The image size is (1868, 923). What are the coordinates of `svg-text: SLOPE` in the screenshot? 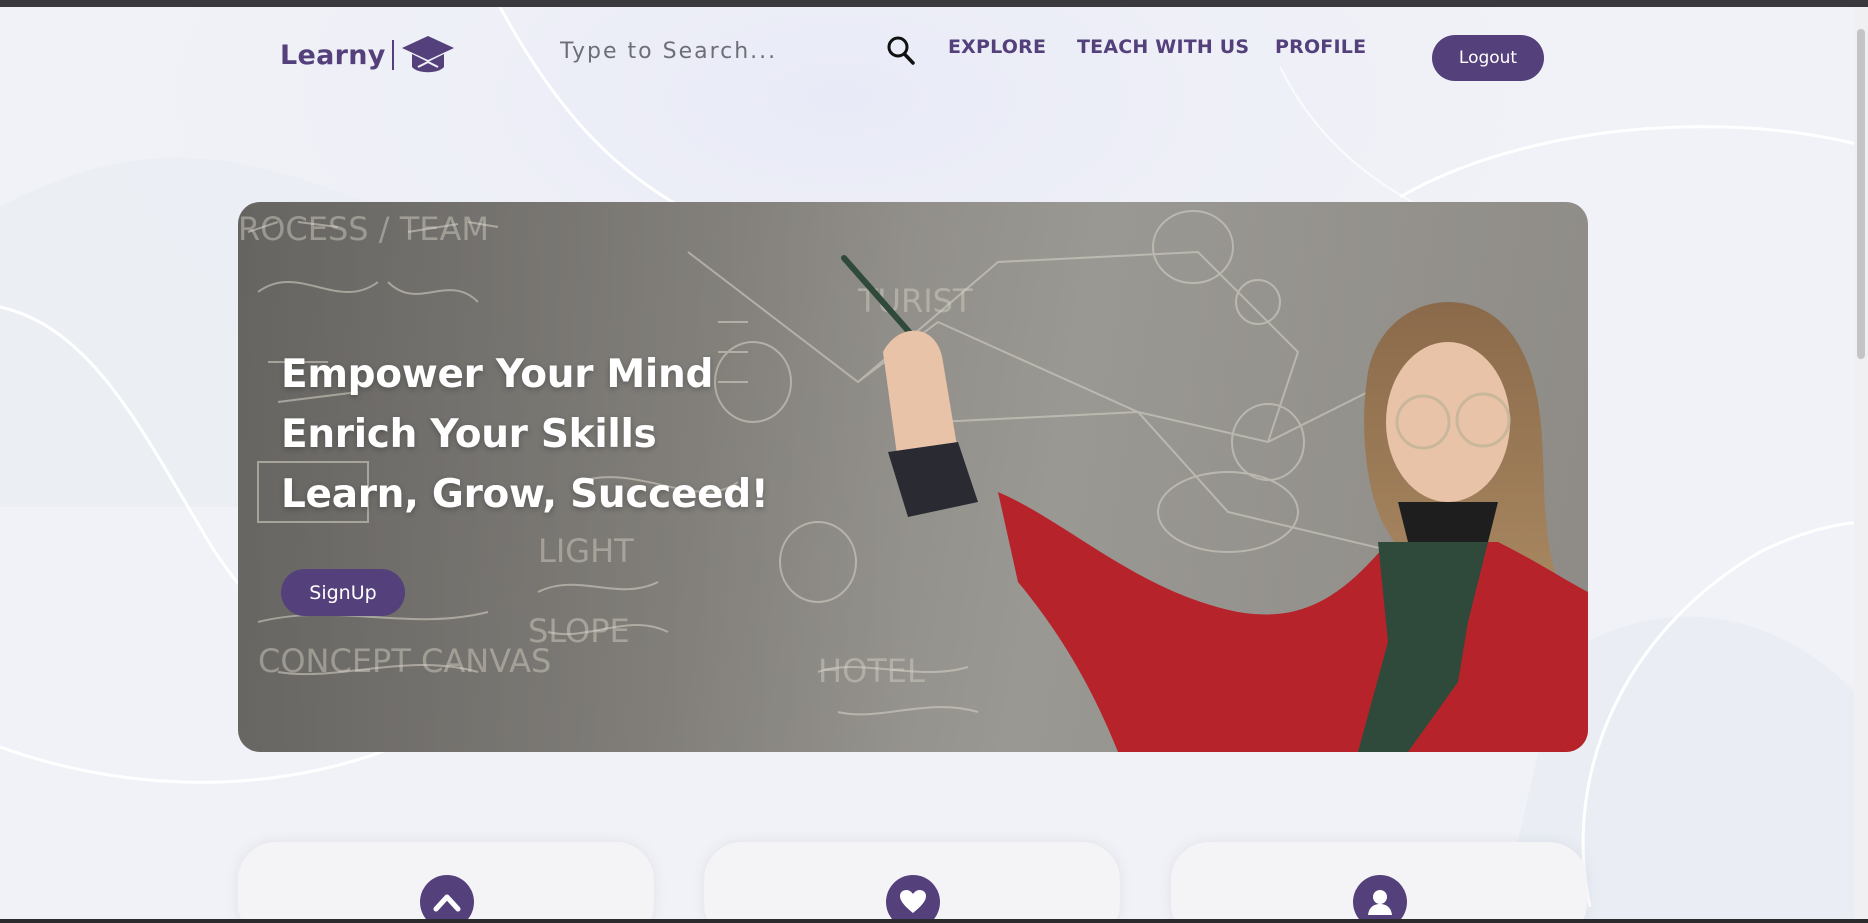 It's located at (579, 631).